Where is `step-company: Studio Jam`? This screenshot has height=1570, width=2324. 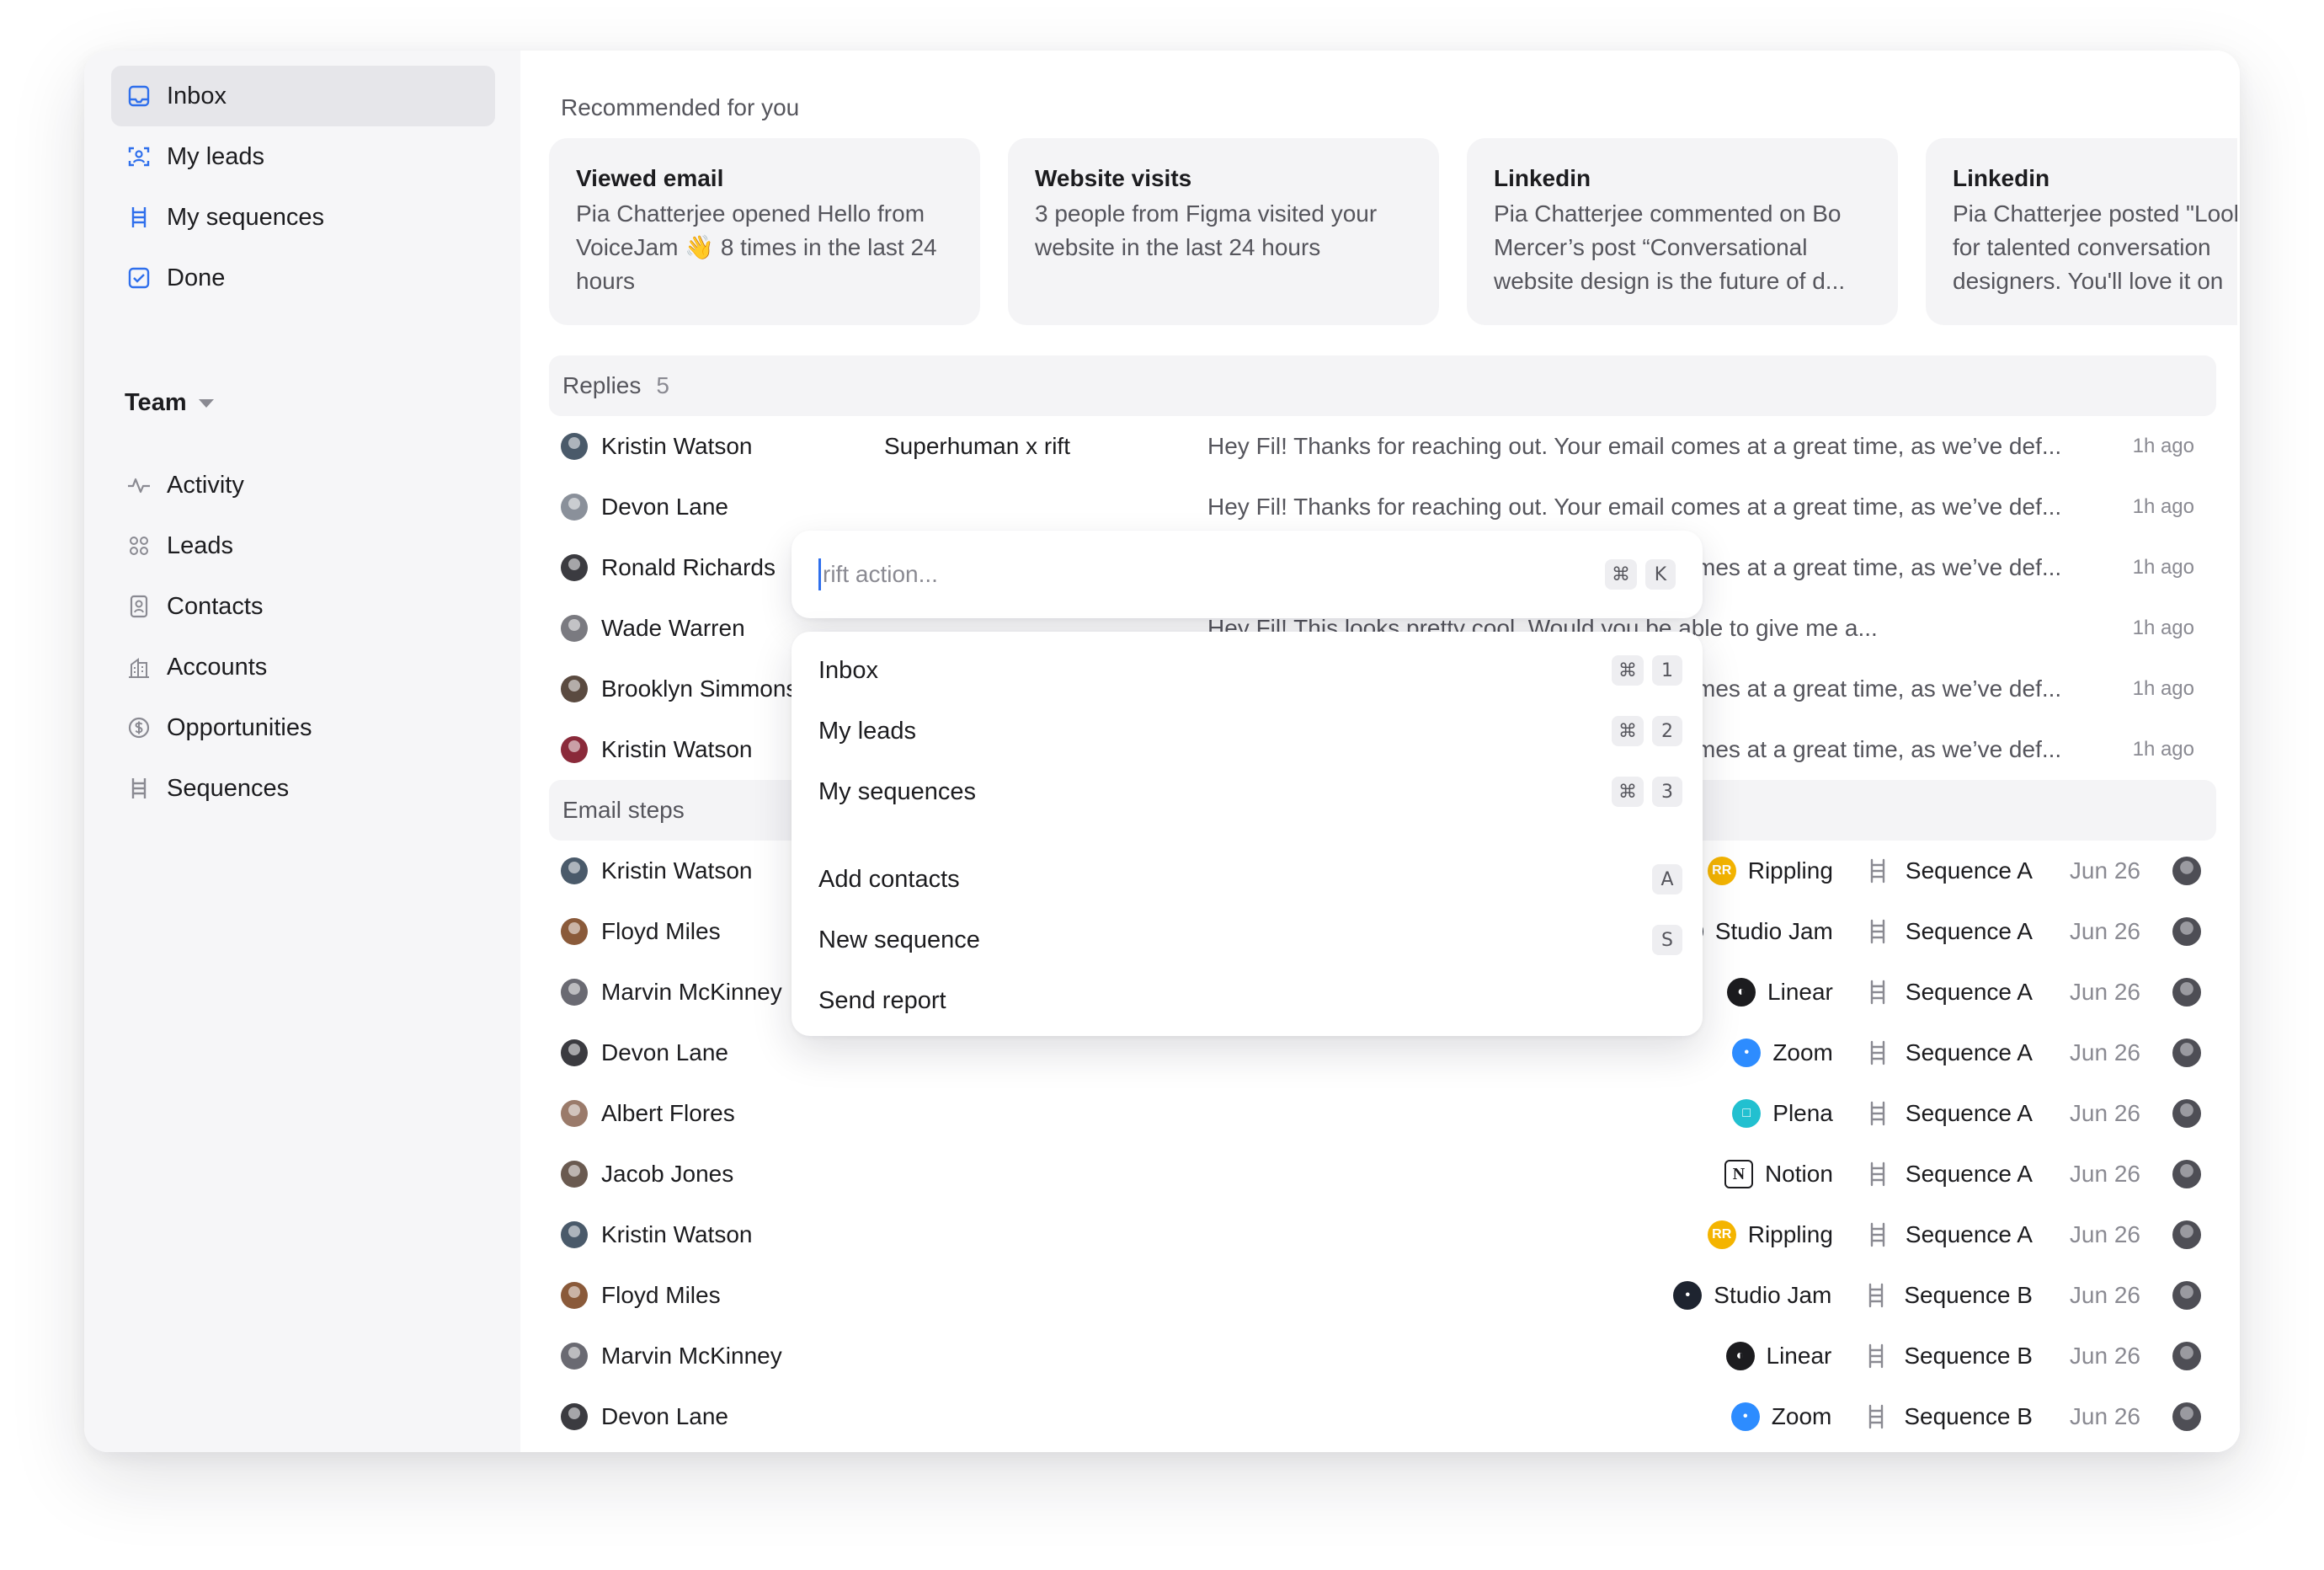 step-company: Studio Jam is located at coordinates (1773, 1295).